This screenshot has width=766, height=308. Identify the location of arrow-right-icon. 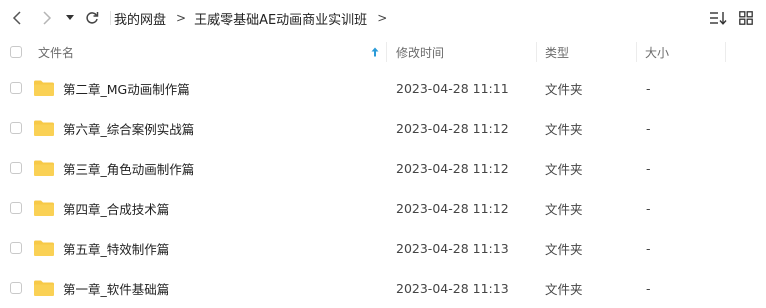
(47, 18).